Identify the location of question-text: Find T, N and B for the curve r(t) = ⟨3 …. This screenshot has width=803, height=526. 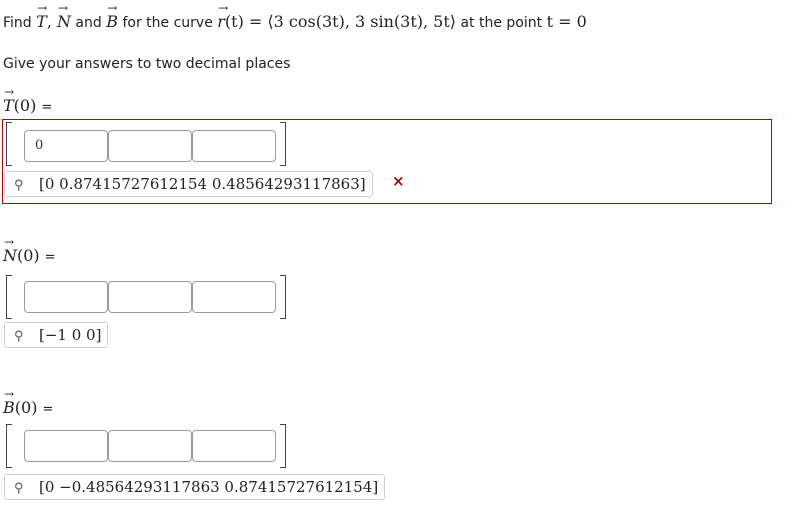
(295, 16).